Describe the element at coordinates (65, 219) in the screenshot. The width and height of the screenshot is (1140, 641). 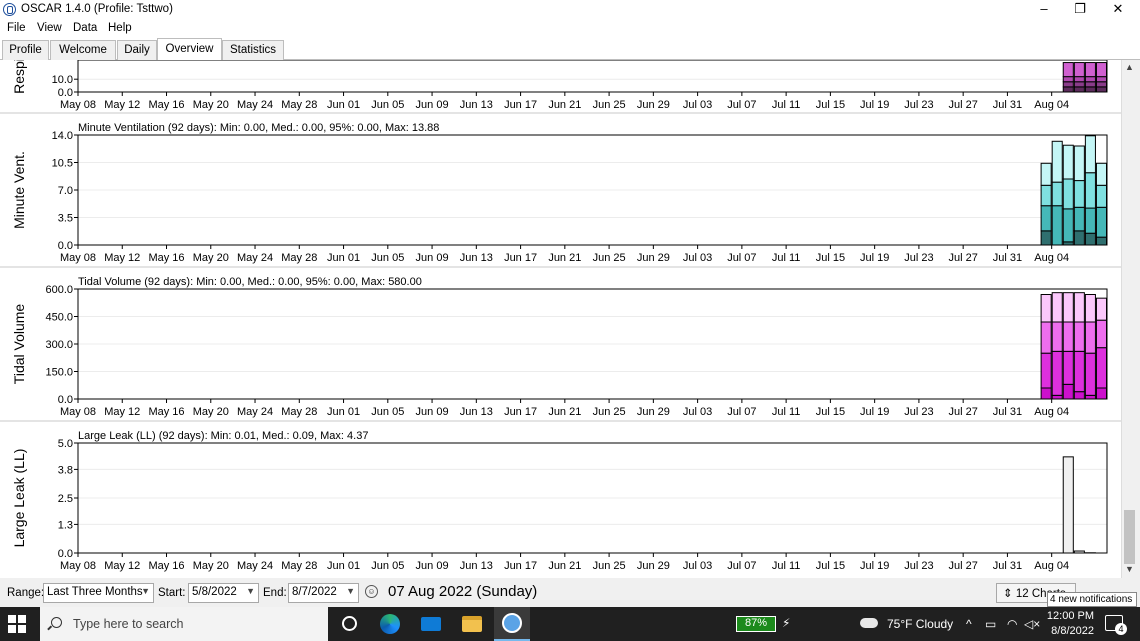
I see `y-tick-label: 3.5` at that location.